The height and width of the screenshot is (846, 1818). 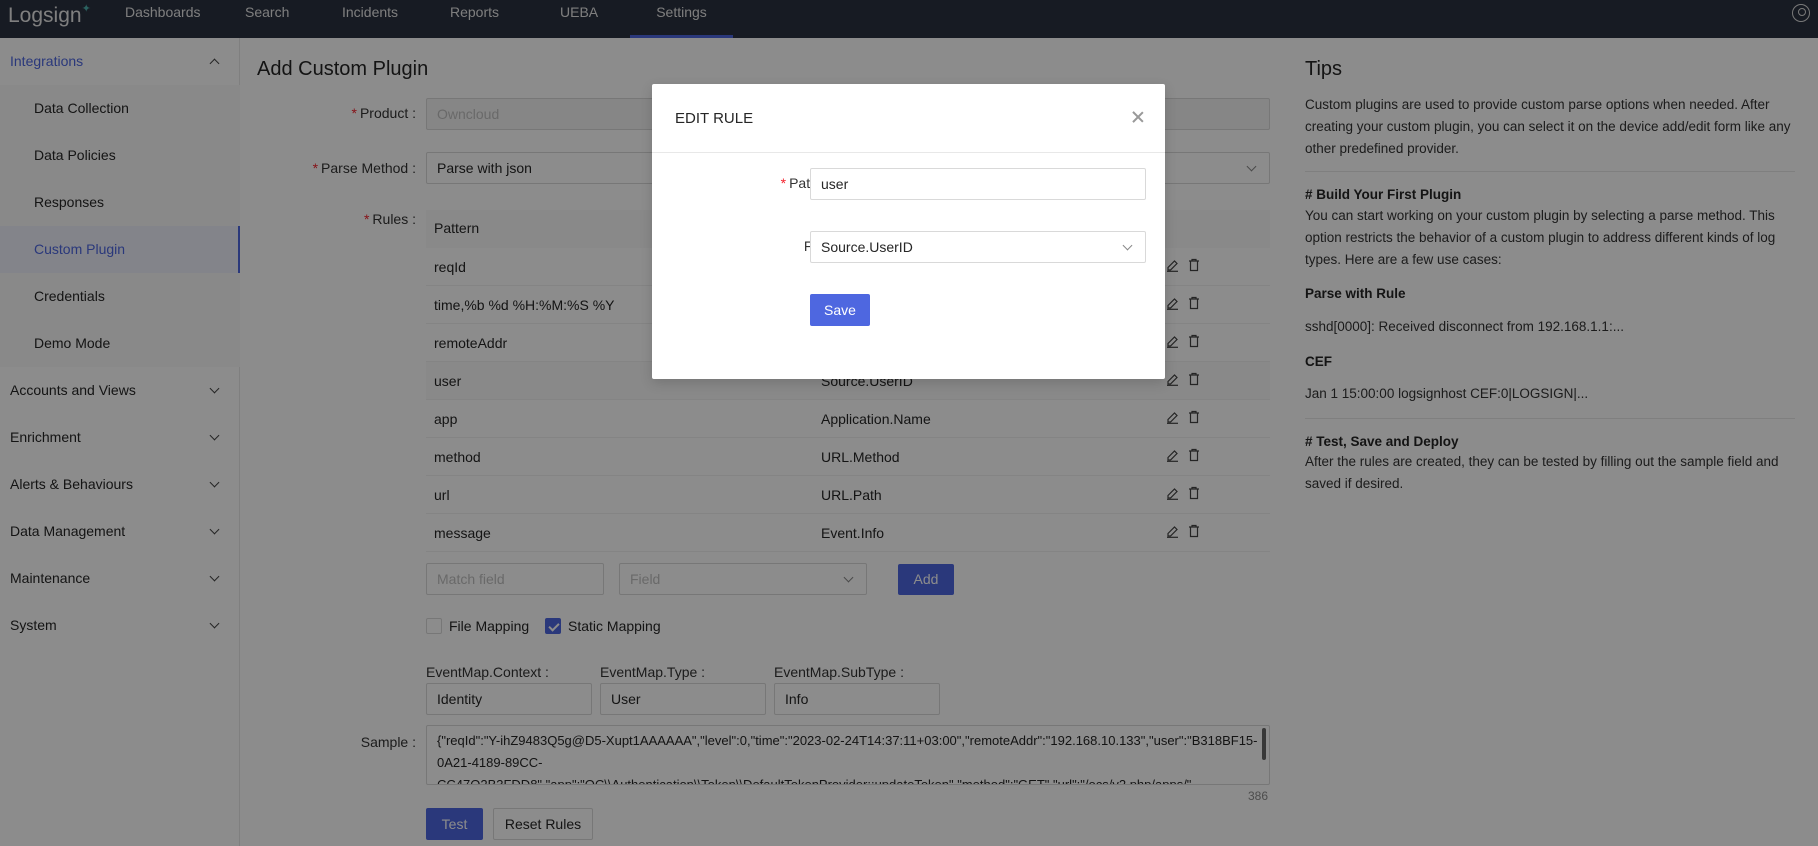 I want to click on save-button: Save, so click(x=840, y=310).